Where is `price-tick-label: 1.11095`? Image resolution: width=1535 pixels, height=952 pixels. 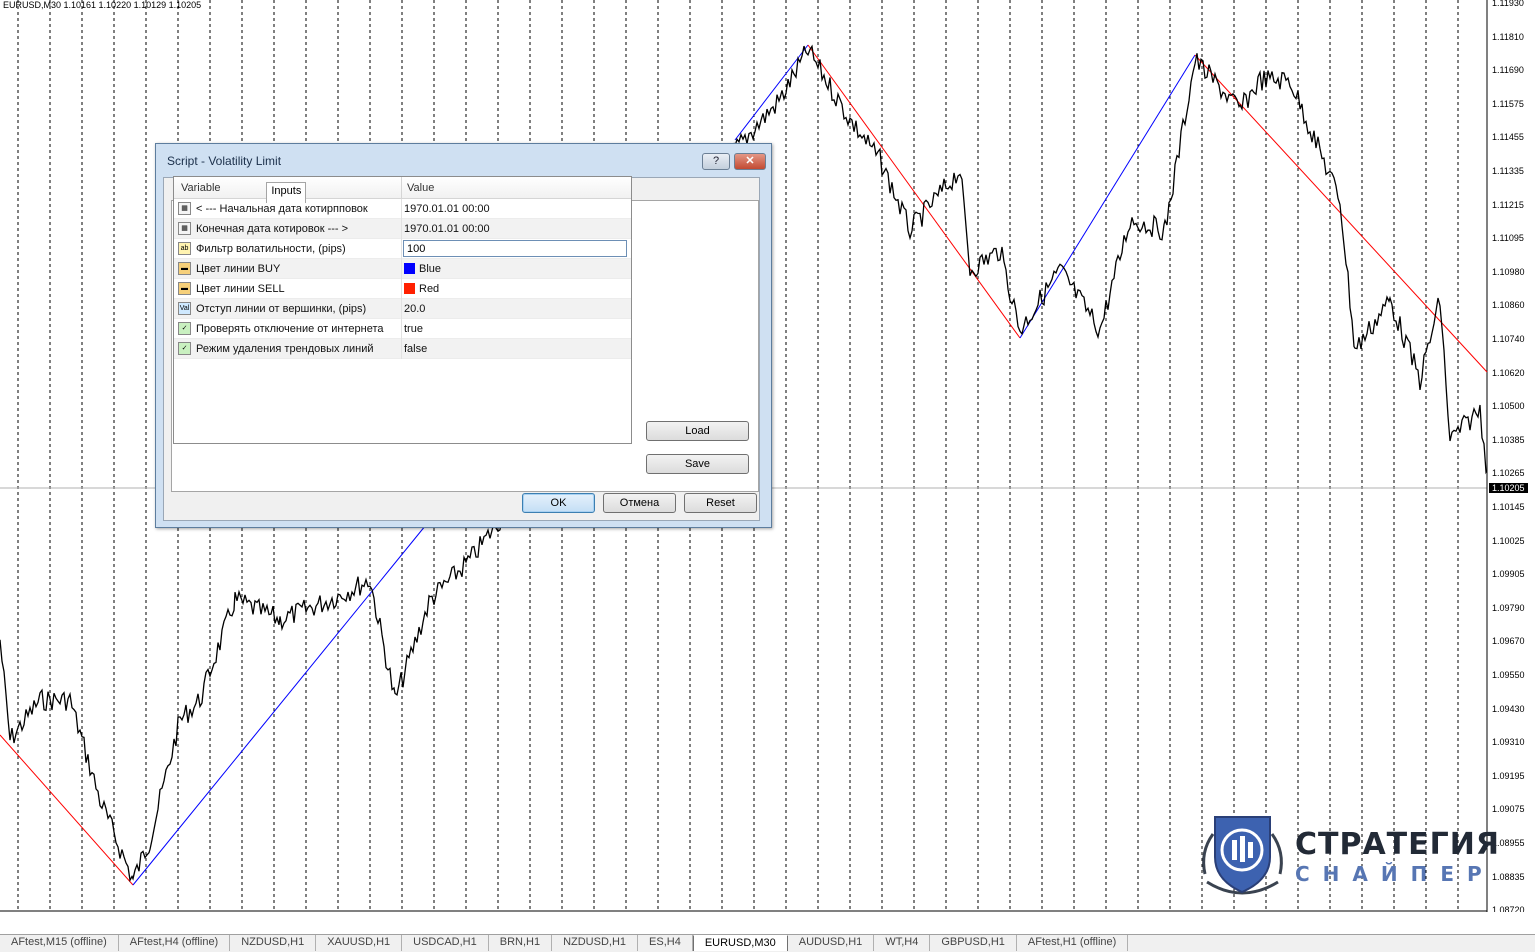
price-tick-label: 1.11095 is located at coordinates (1508, 238).